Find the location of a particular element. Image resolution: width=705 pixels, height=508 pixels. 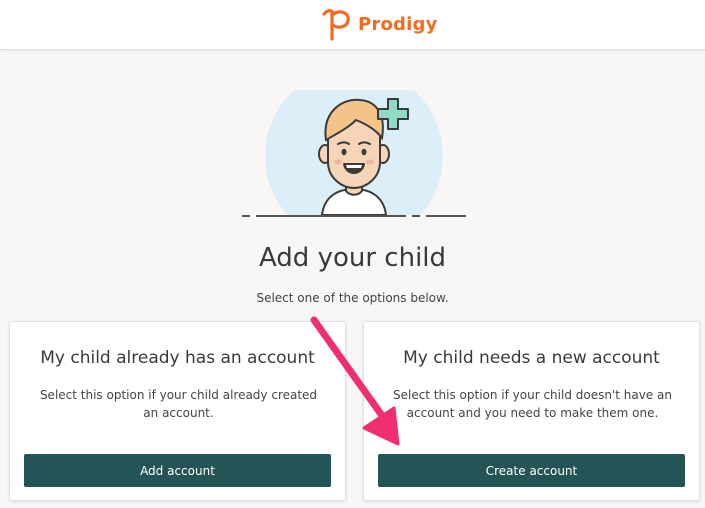

top-bar: Prodigy is located at coordinates (352, 25).